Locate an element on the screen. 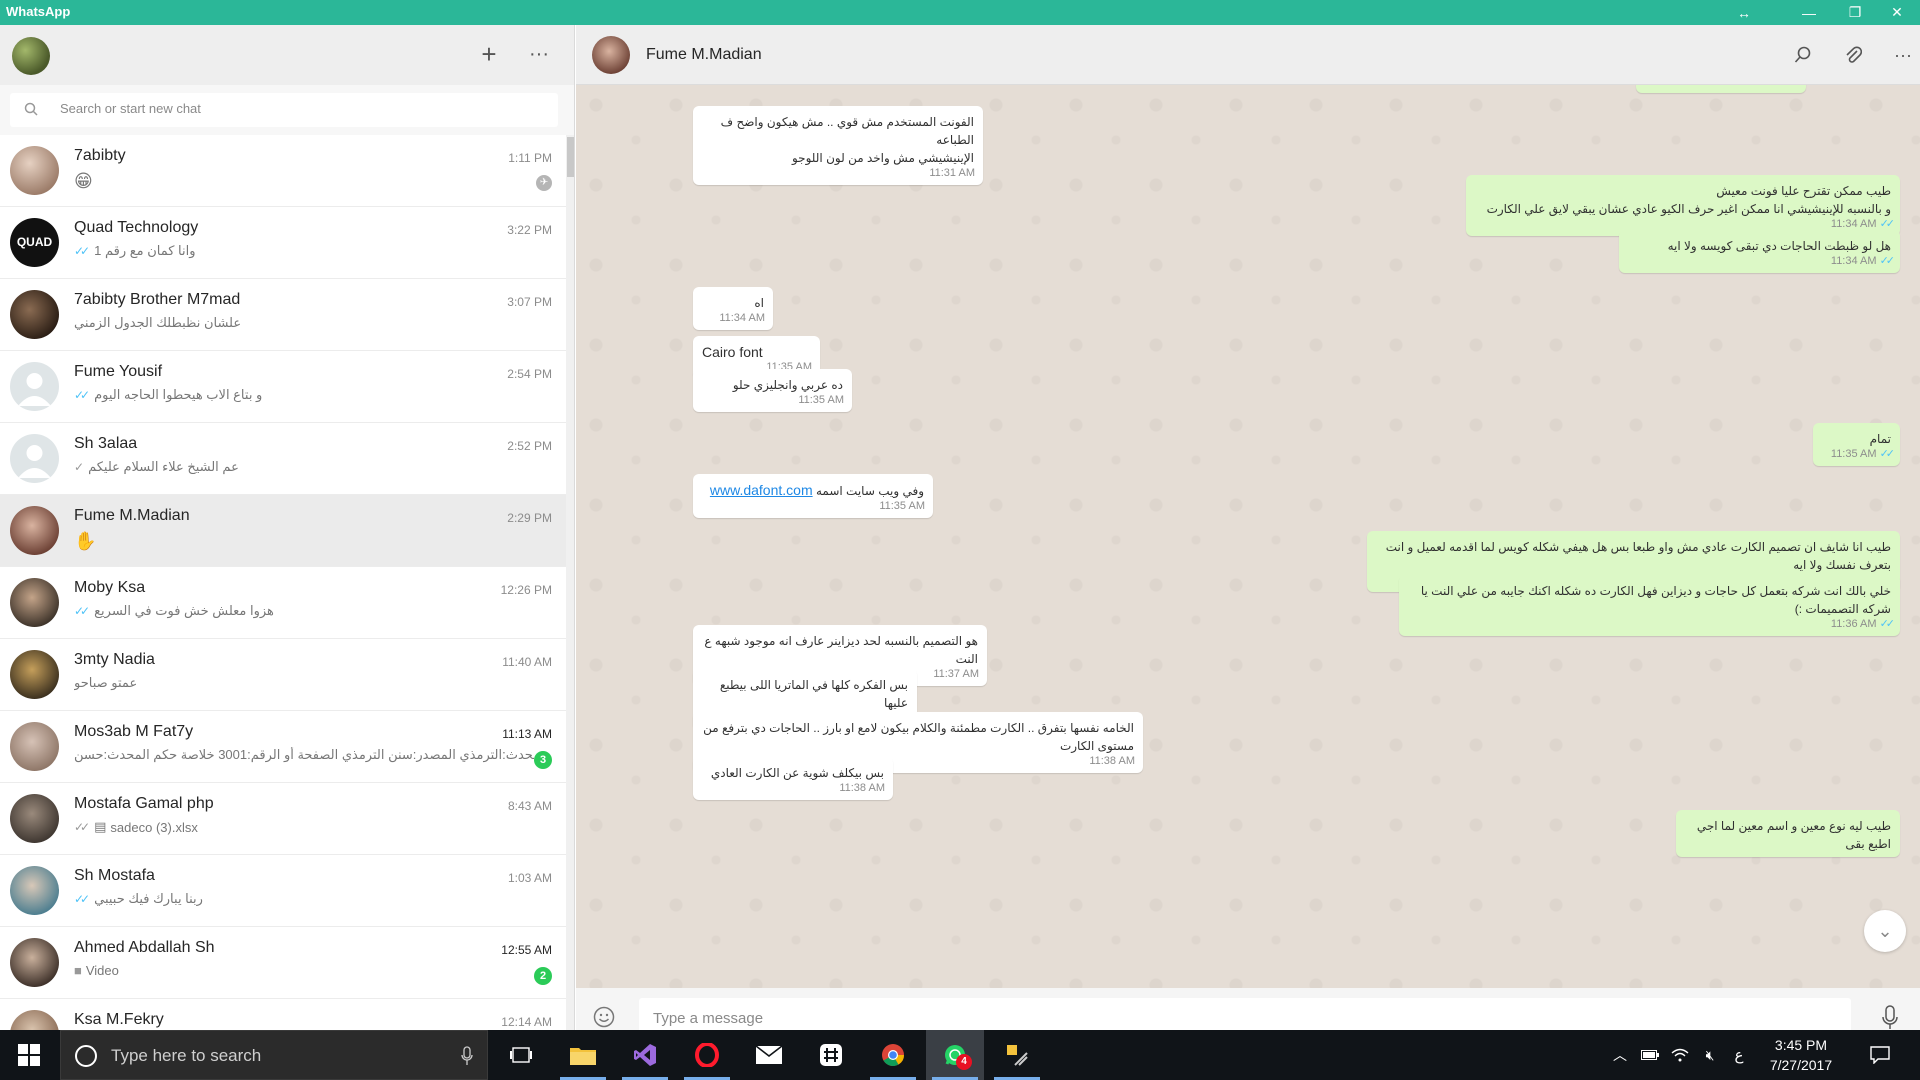  incoming-message: ده عربي وانجليزي حلو 11:35 AM is located at coordinates (772, 390).